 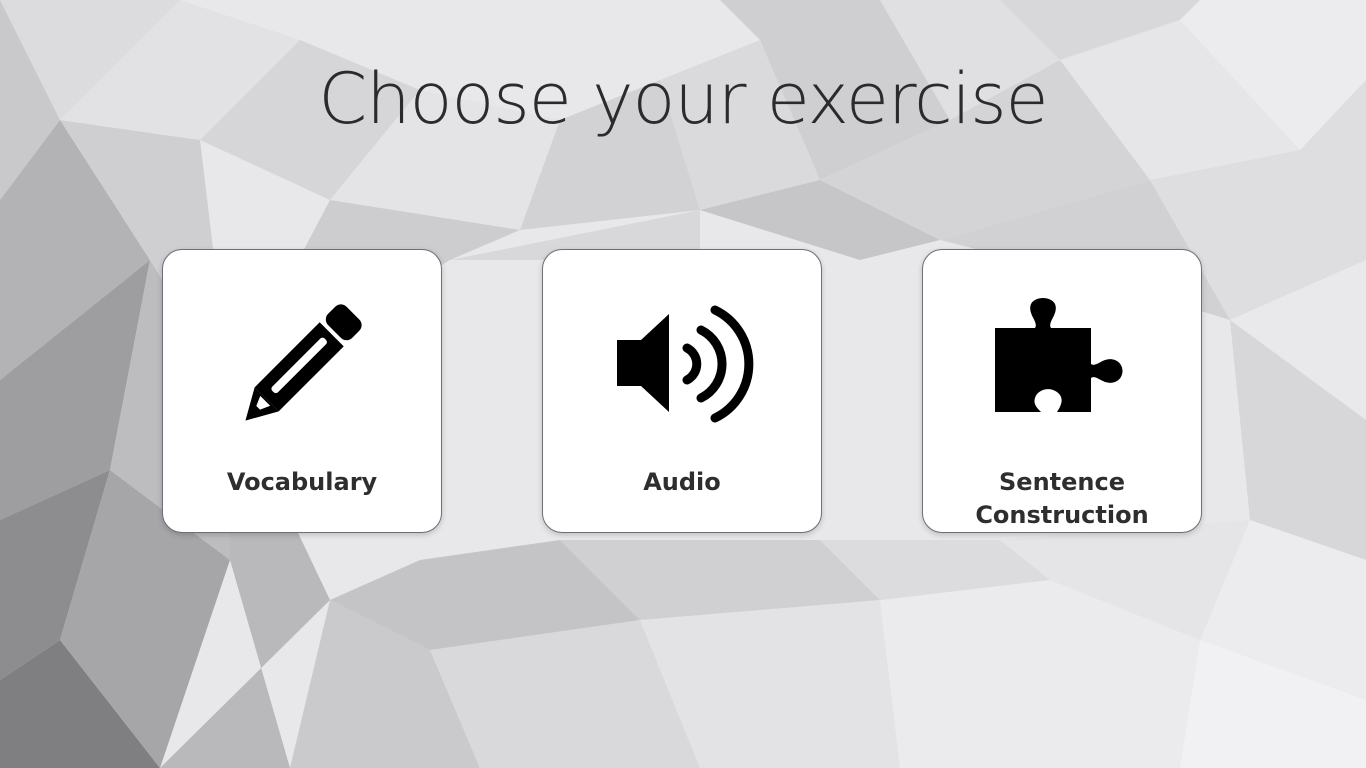 What do you see at coordinates (682, 364) in the screenshot?
I see `speaker-icon` at bounding box center [682, 364].